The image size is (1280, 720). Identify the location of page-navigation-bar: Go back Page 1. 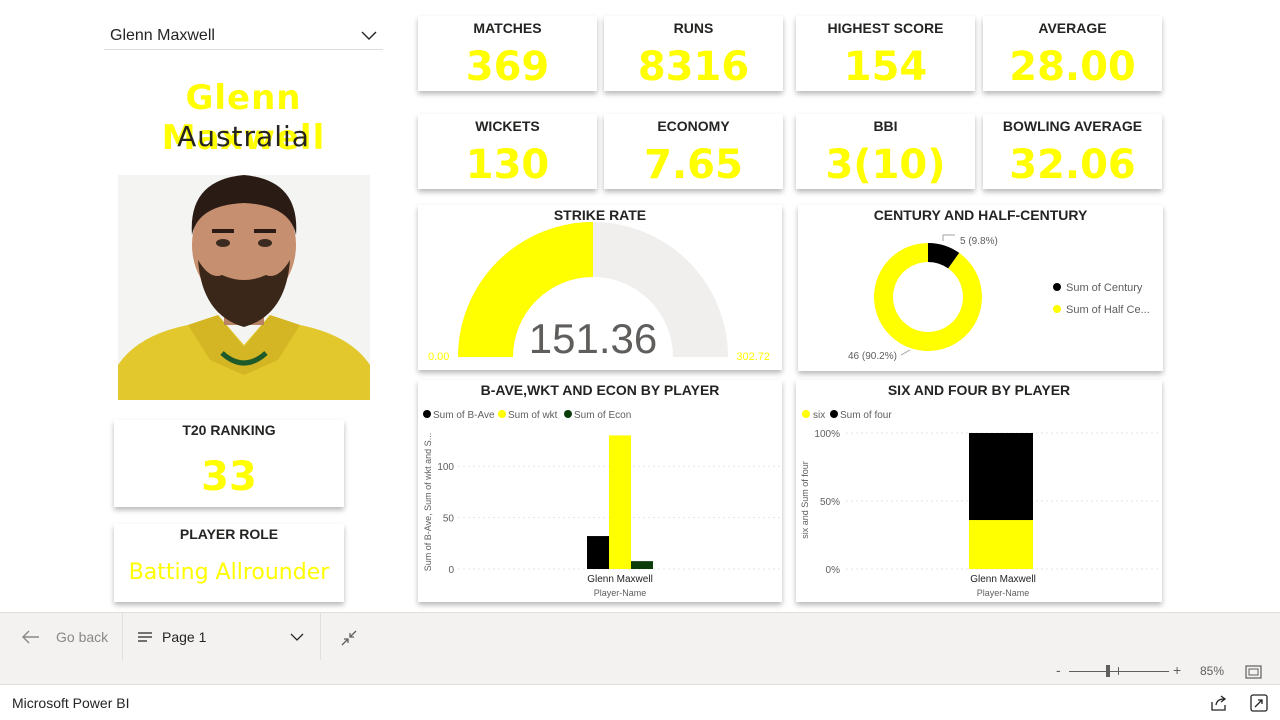
(640, 636).